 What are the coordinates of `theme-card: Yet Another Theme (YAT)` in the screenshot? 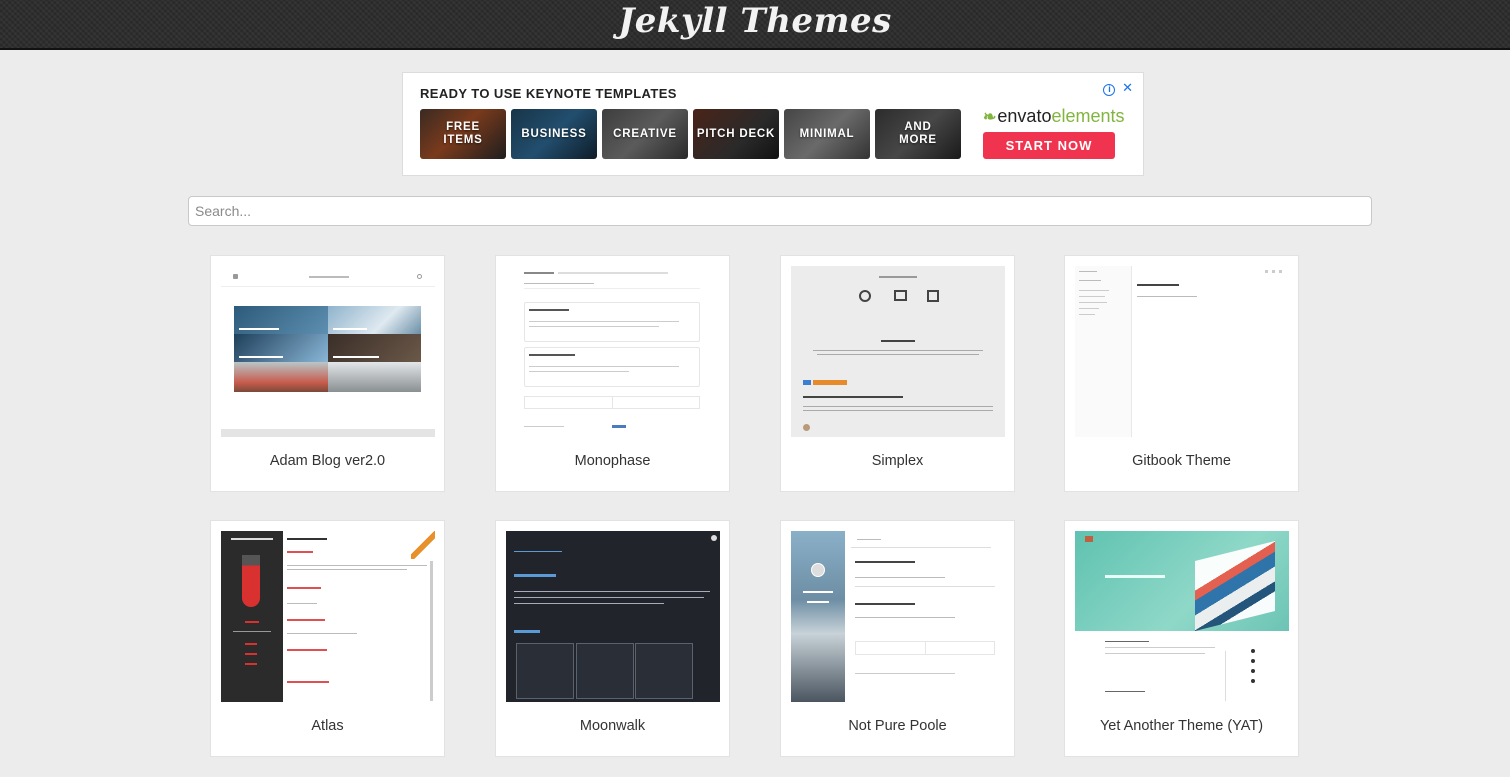 It's located at (1181, 638).